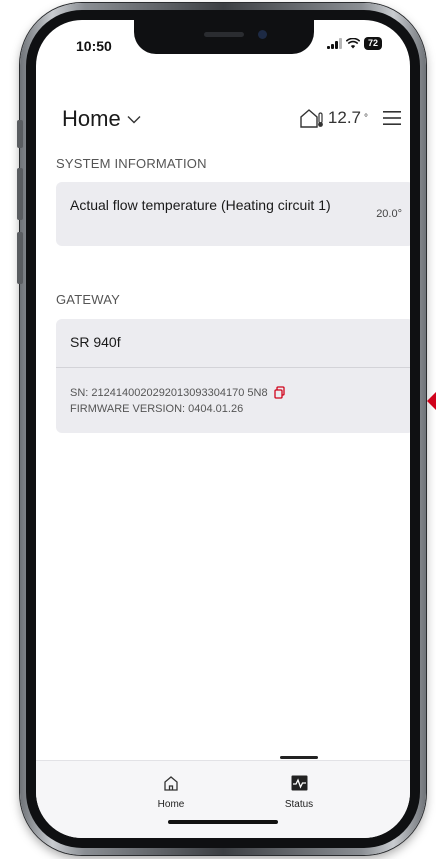  Describe the element at coordinates (223, 797) in the screenshot. I see `bottom-nav: Home Status` at that location.